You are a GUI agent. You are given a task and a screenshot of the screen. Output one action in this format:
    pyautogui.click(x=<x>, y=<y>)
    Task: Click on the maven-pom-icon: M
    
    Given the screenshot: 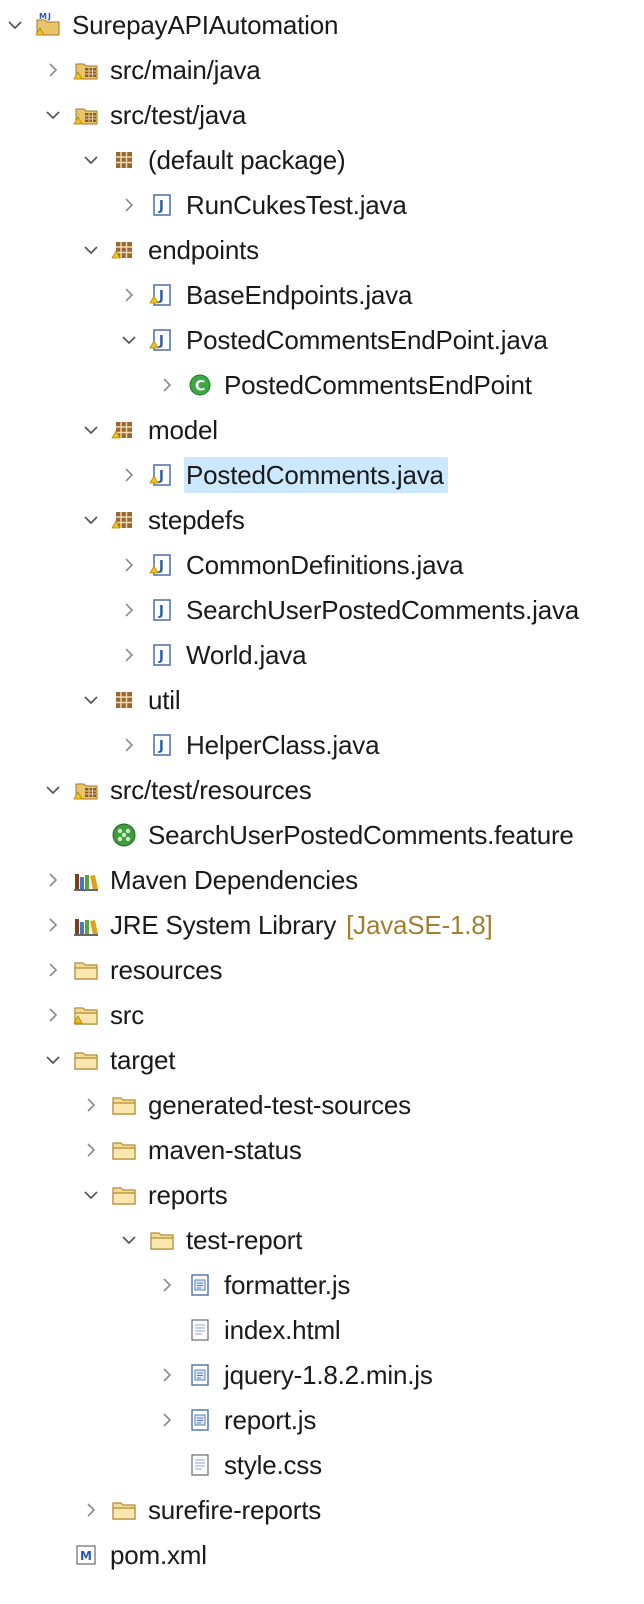 What is the action you would take?
    pyautogui.click(x=86, y=1555)
    